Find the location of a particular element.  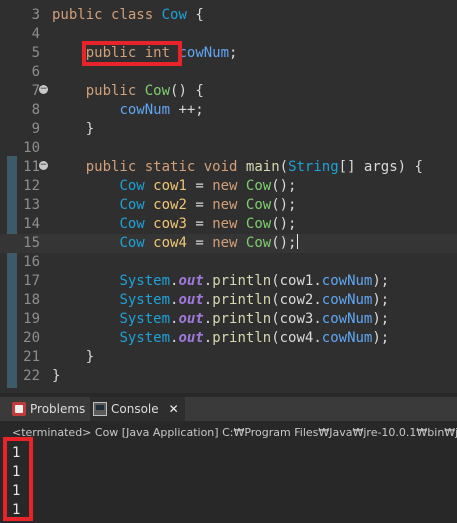

code-line: 19 System.out.println(cow3.cowNum); is located at coordinates (228, 319).